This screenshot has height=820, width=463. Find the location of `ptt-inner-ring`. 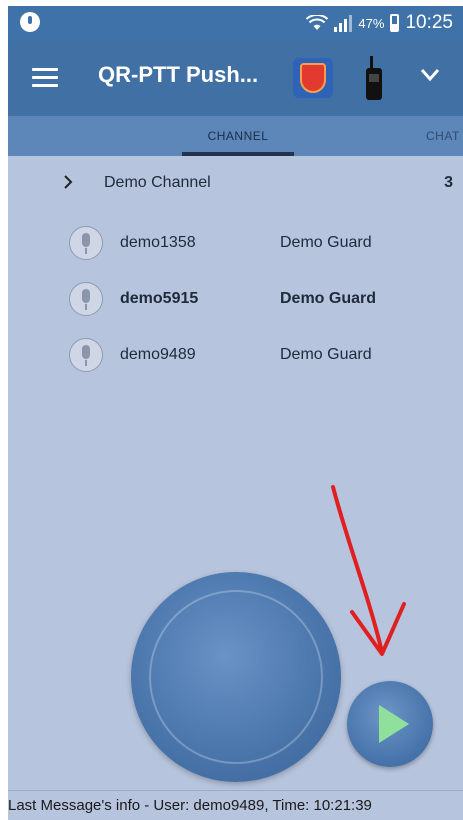

ptt-inner-ring is located at coordinates (236, 677).